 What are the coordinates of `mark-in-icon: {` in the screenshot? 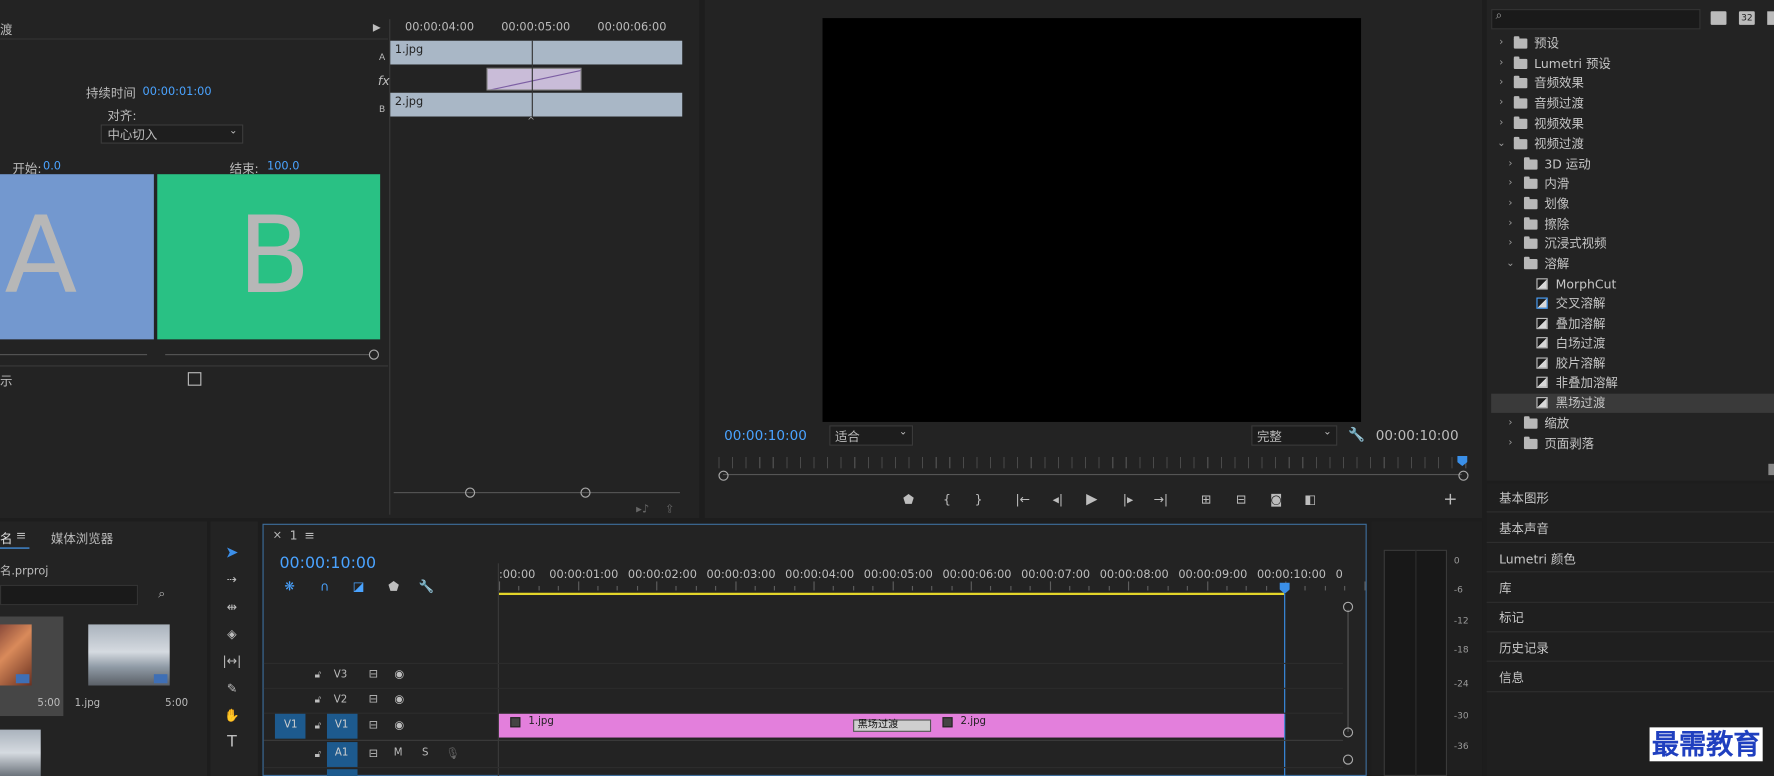 It's located at (947, 499).